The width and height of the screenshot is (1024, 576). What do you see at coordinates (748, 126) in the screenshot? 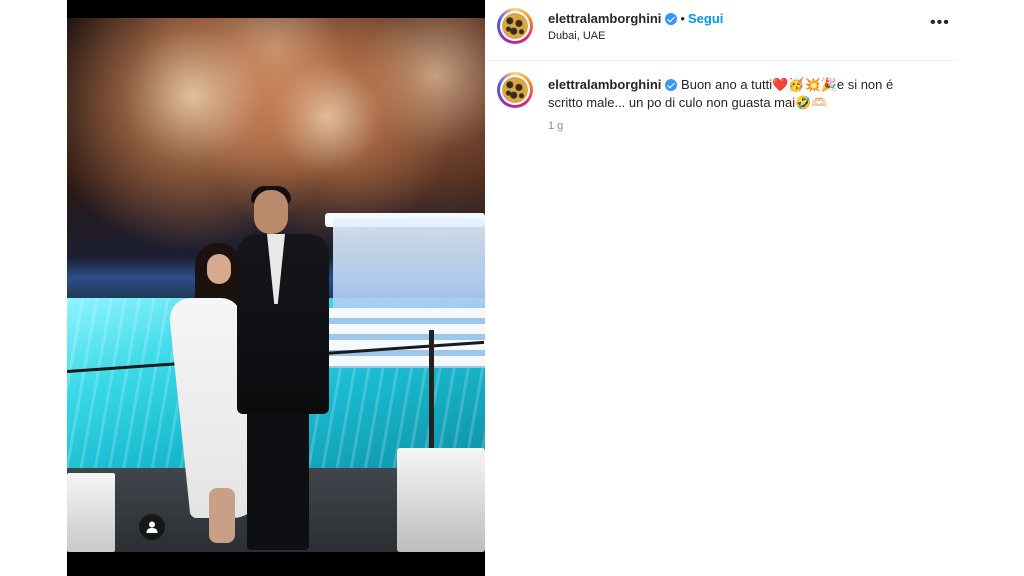
I see `post-time: 1 g` at bounding box center [748, 126].